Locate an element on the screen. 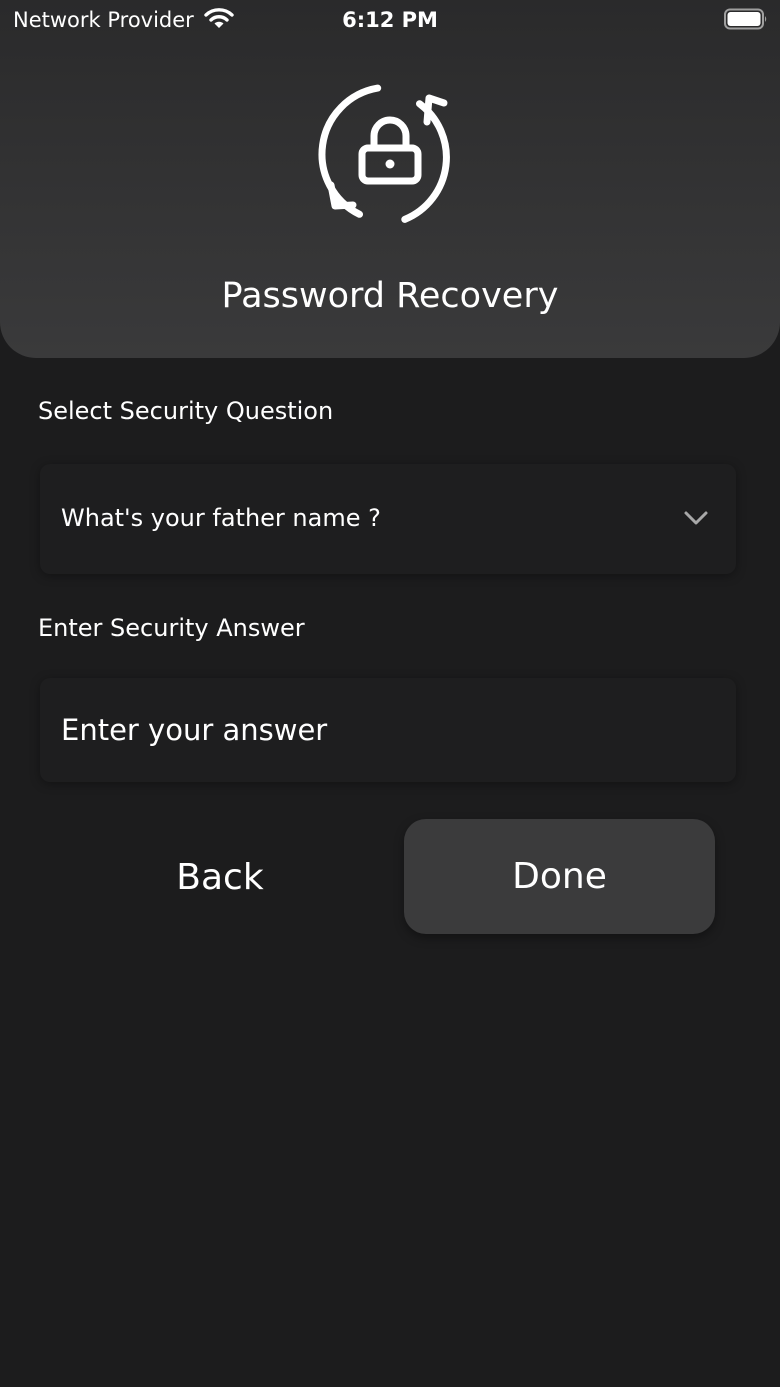 This screenshot has width=780, height=1387. status-bar: Network Provider 6:12 PM is located at coordinates (390, 20).